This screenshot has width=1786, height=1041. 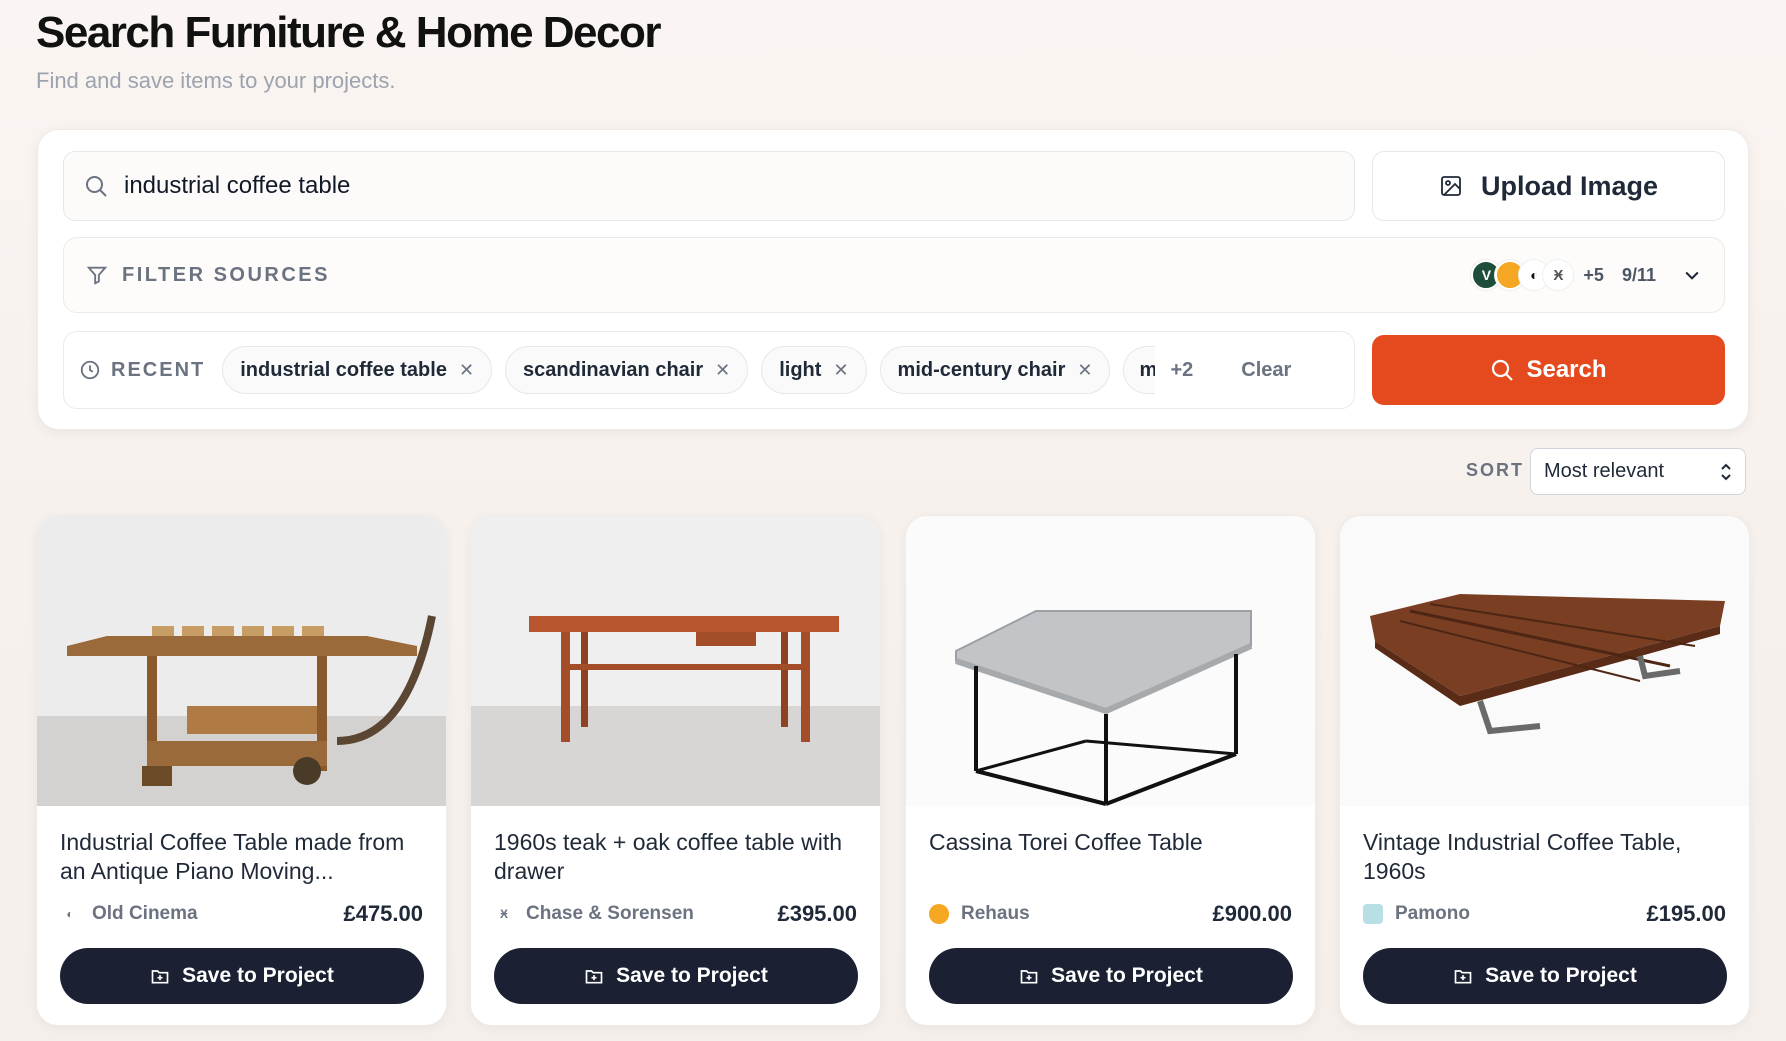 I want to click on rehaus-icon, so click(x=939, y=914).